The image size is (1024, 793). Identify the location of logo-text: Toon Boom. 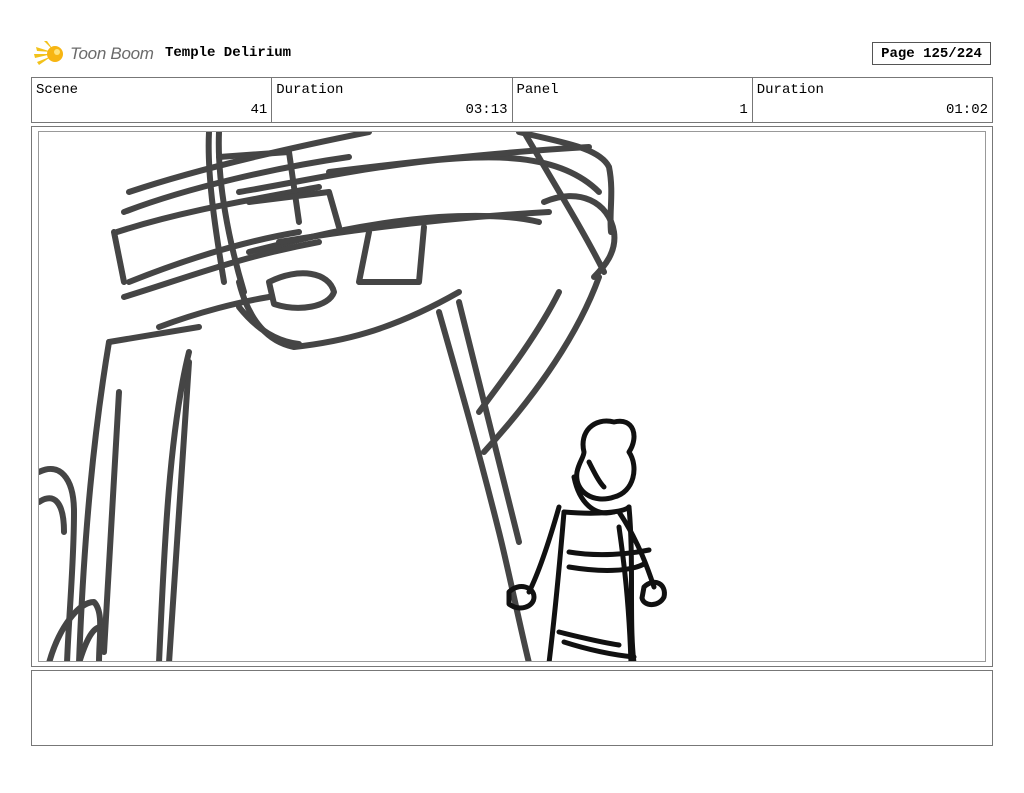
(112, 53).